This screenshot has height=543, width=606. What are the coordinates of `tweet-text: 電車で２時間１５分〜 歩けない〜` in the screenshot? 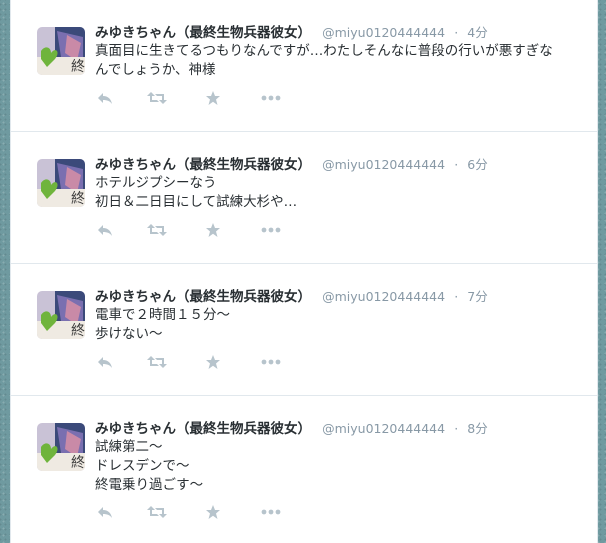 It's located at (162, 324).